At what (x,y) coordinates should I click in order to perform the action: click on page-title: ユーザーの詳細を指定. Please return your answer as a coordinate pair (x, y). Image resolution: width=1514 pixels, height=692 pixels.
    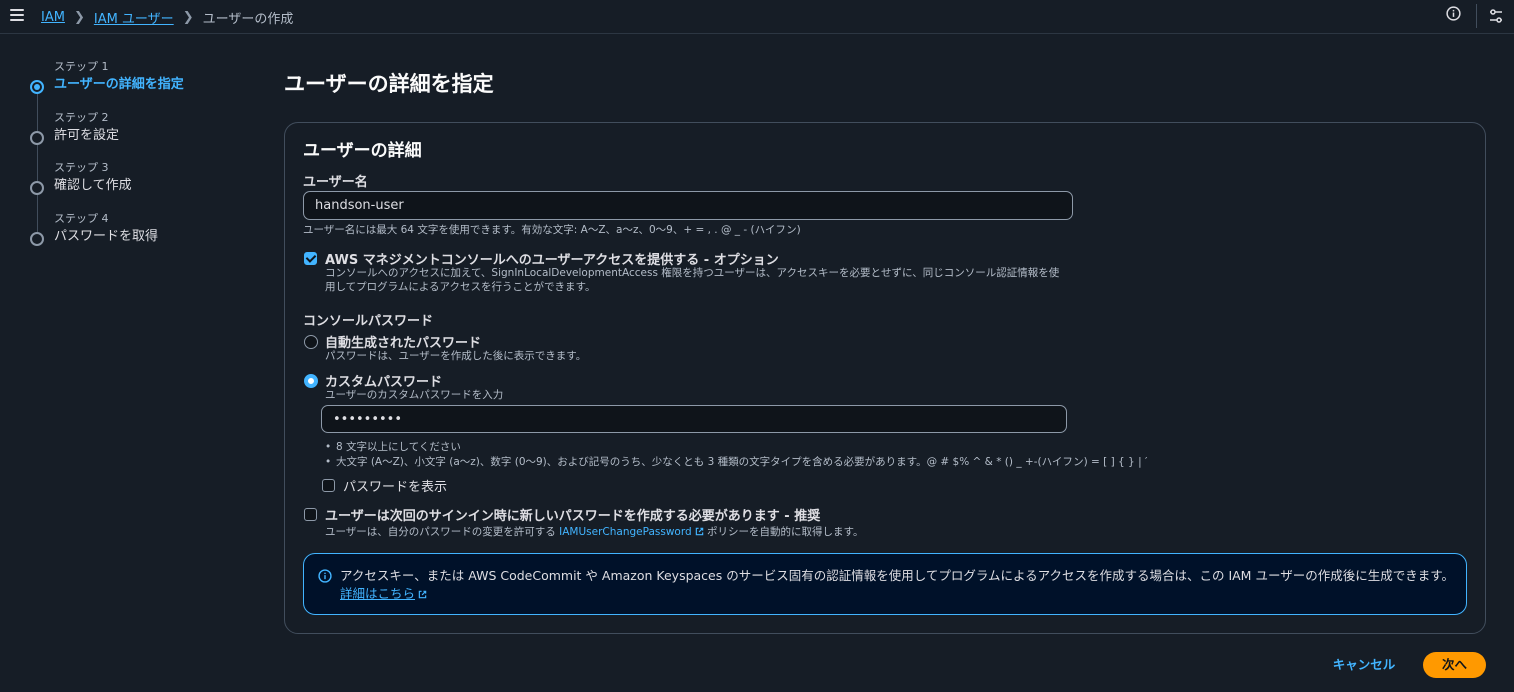
    Looking at the image, I should click on (389, 84).